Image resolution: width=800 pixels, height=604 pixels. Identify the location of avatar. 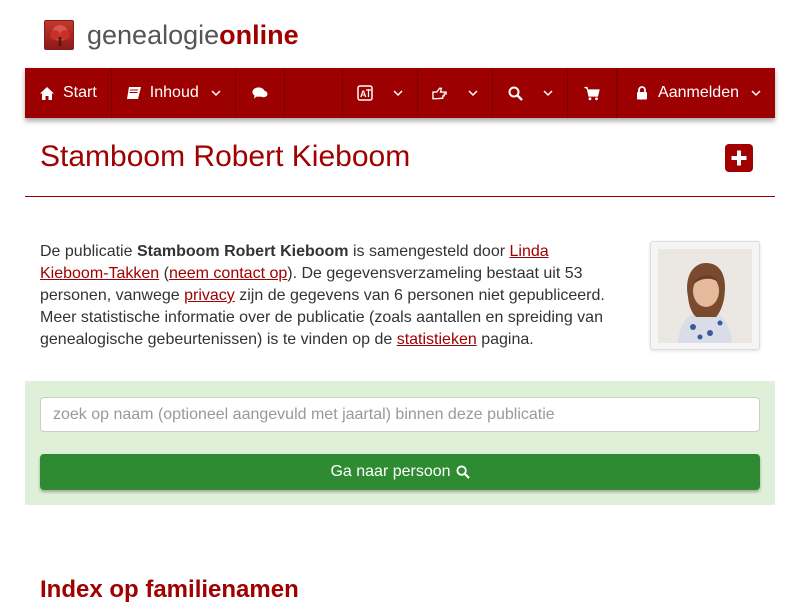
(705, 295).